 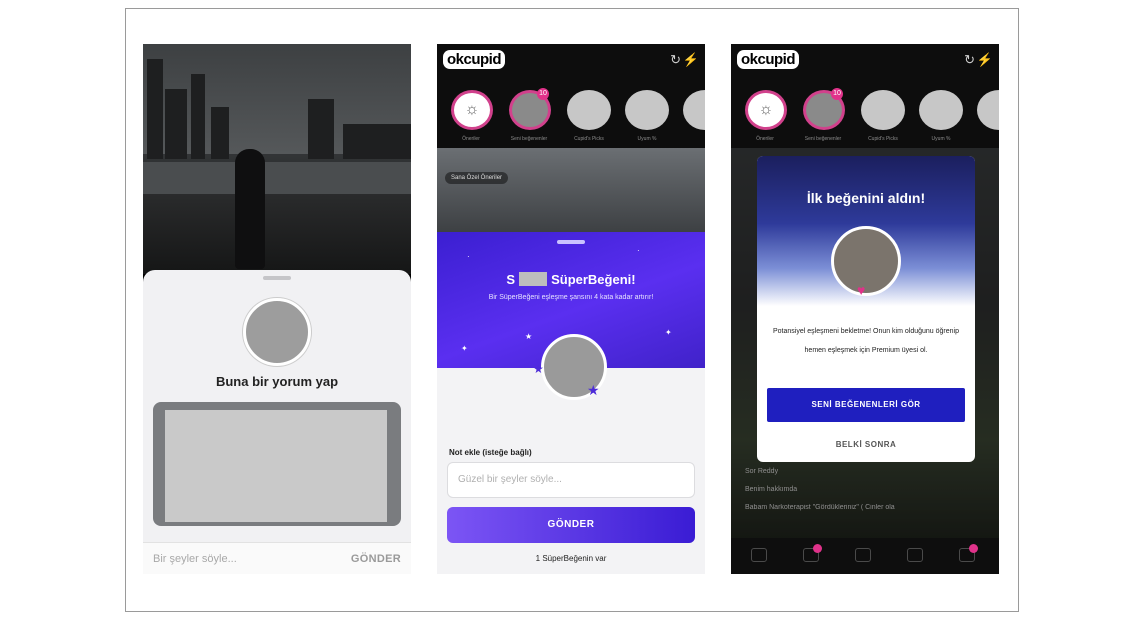 What do you see at coordinates (762, 471) in the screenshot?
I see `background-text: Sor Reddy` at bounding box center [762, 471].